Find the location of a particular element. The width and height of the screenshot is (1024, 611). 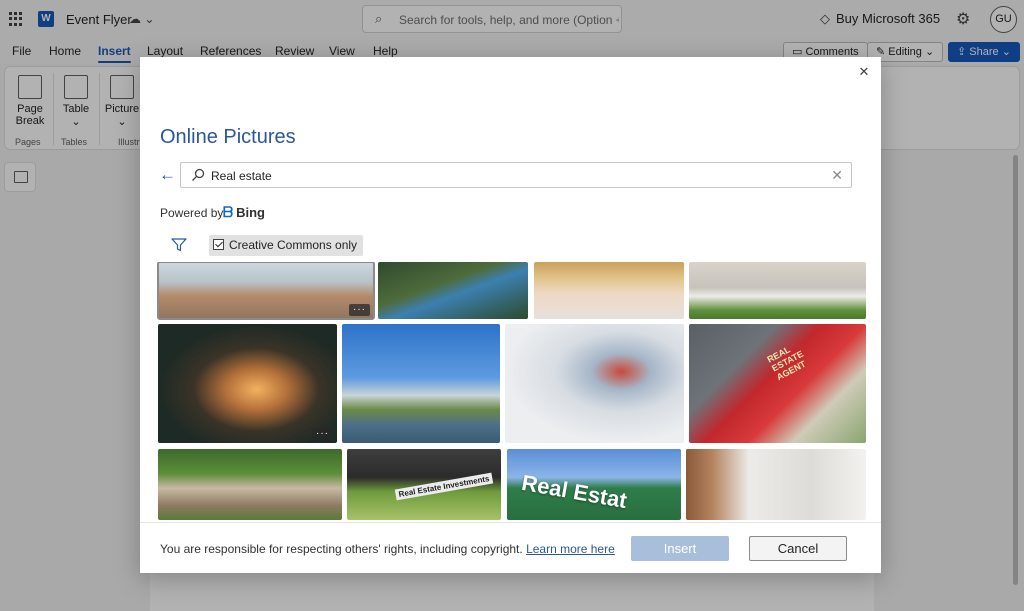

dialog-title: Online Pictures is located at coordinates (228, 137).